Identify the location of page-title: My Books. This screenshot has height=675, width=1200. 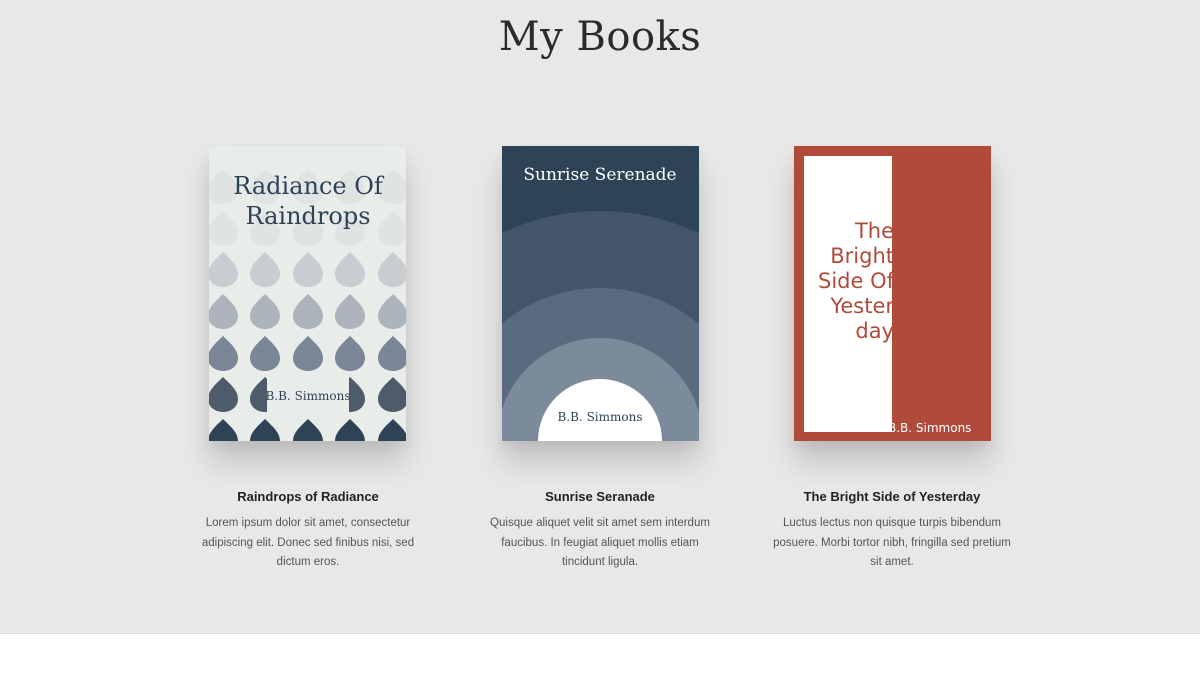
(600, 37).